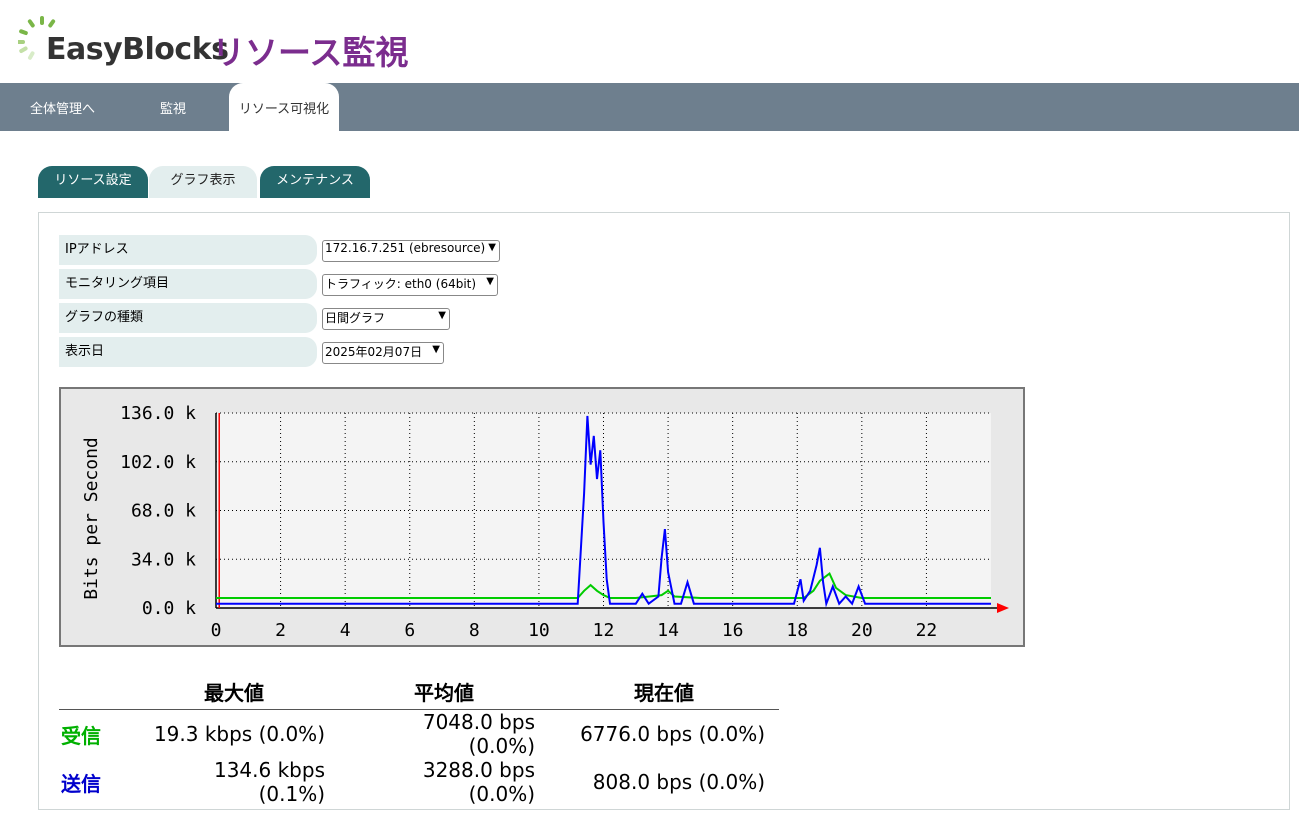 This screenshot has height=818, width=1299. Describe the element at coordinates (668, 630) in the screenshot. I see `x-tick-label: 14` at that location.